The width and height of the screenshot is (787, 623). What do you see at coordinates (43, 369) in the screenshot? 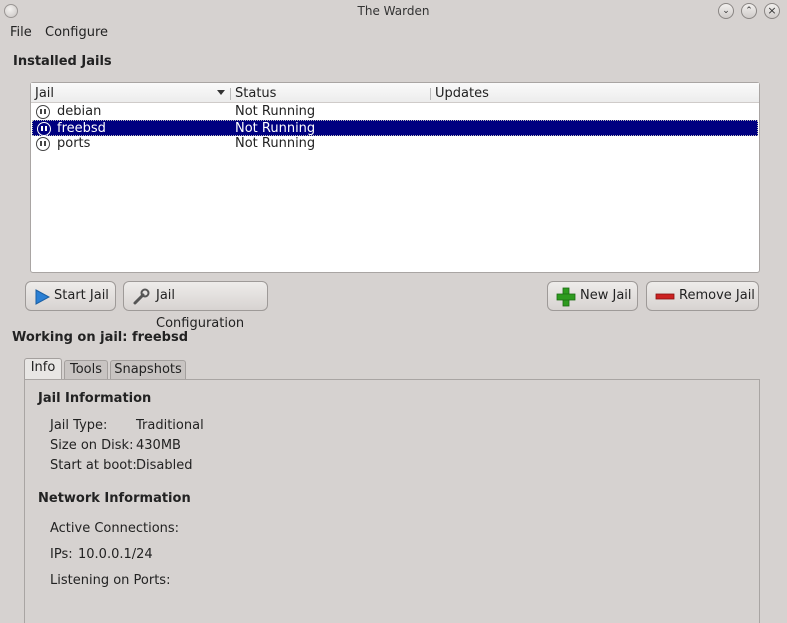
I see `tab-info: Info` at bounding box center [43, 369].